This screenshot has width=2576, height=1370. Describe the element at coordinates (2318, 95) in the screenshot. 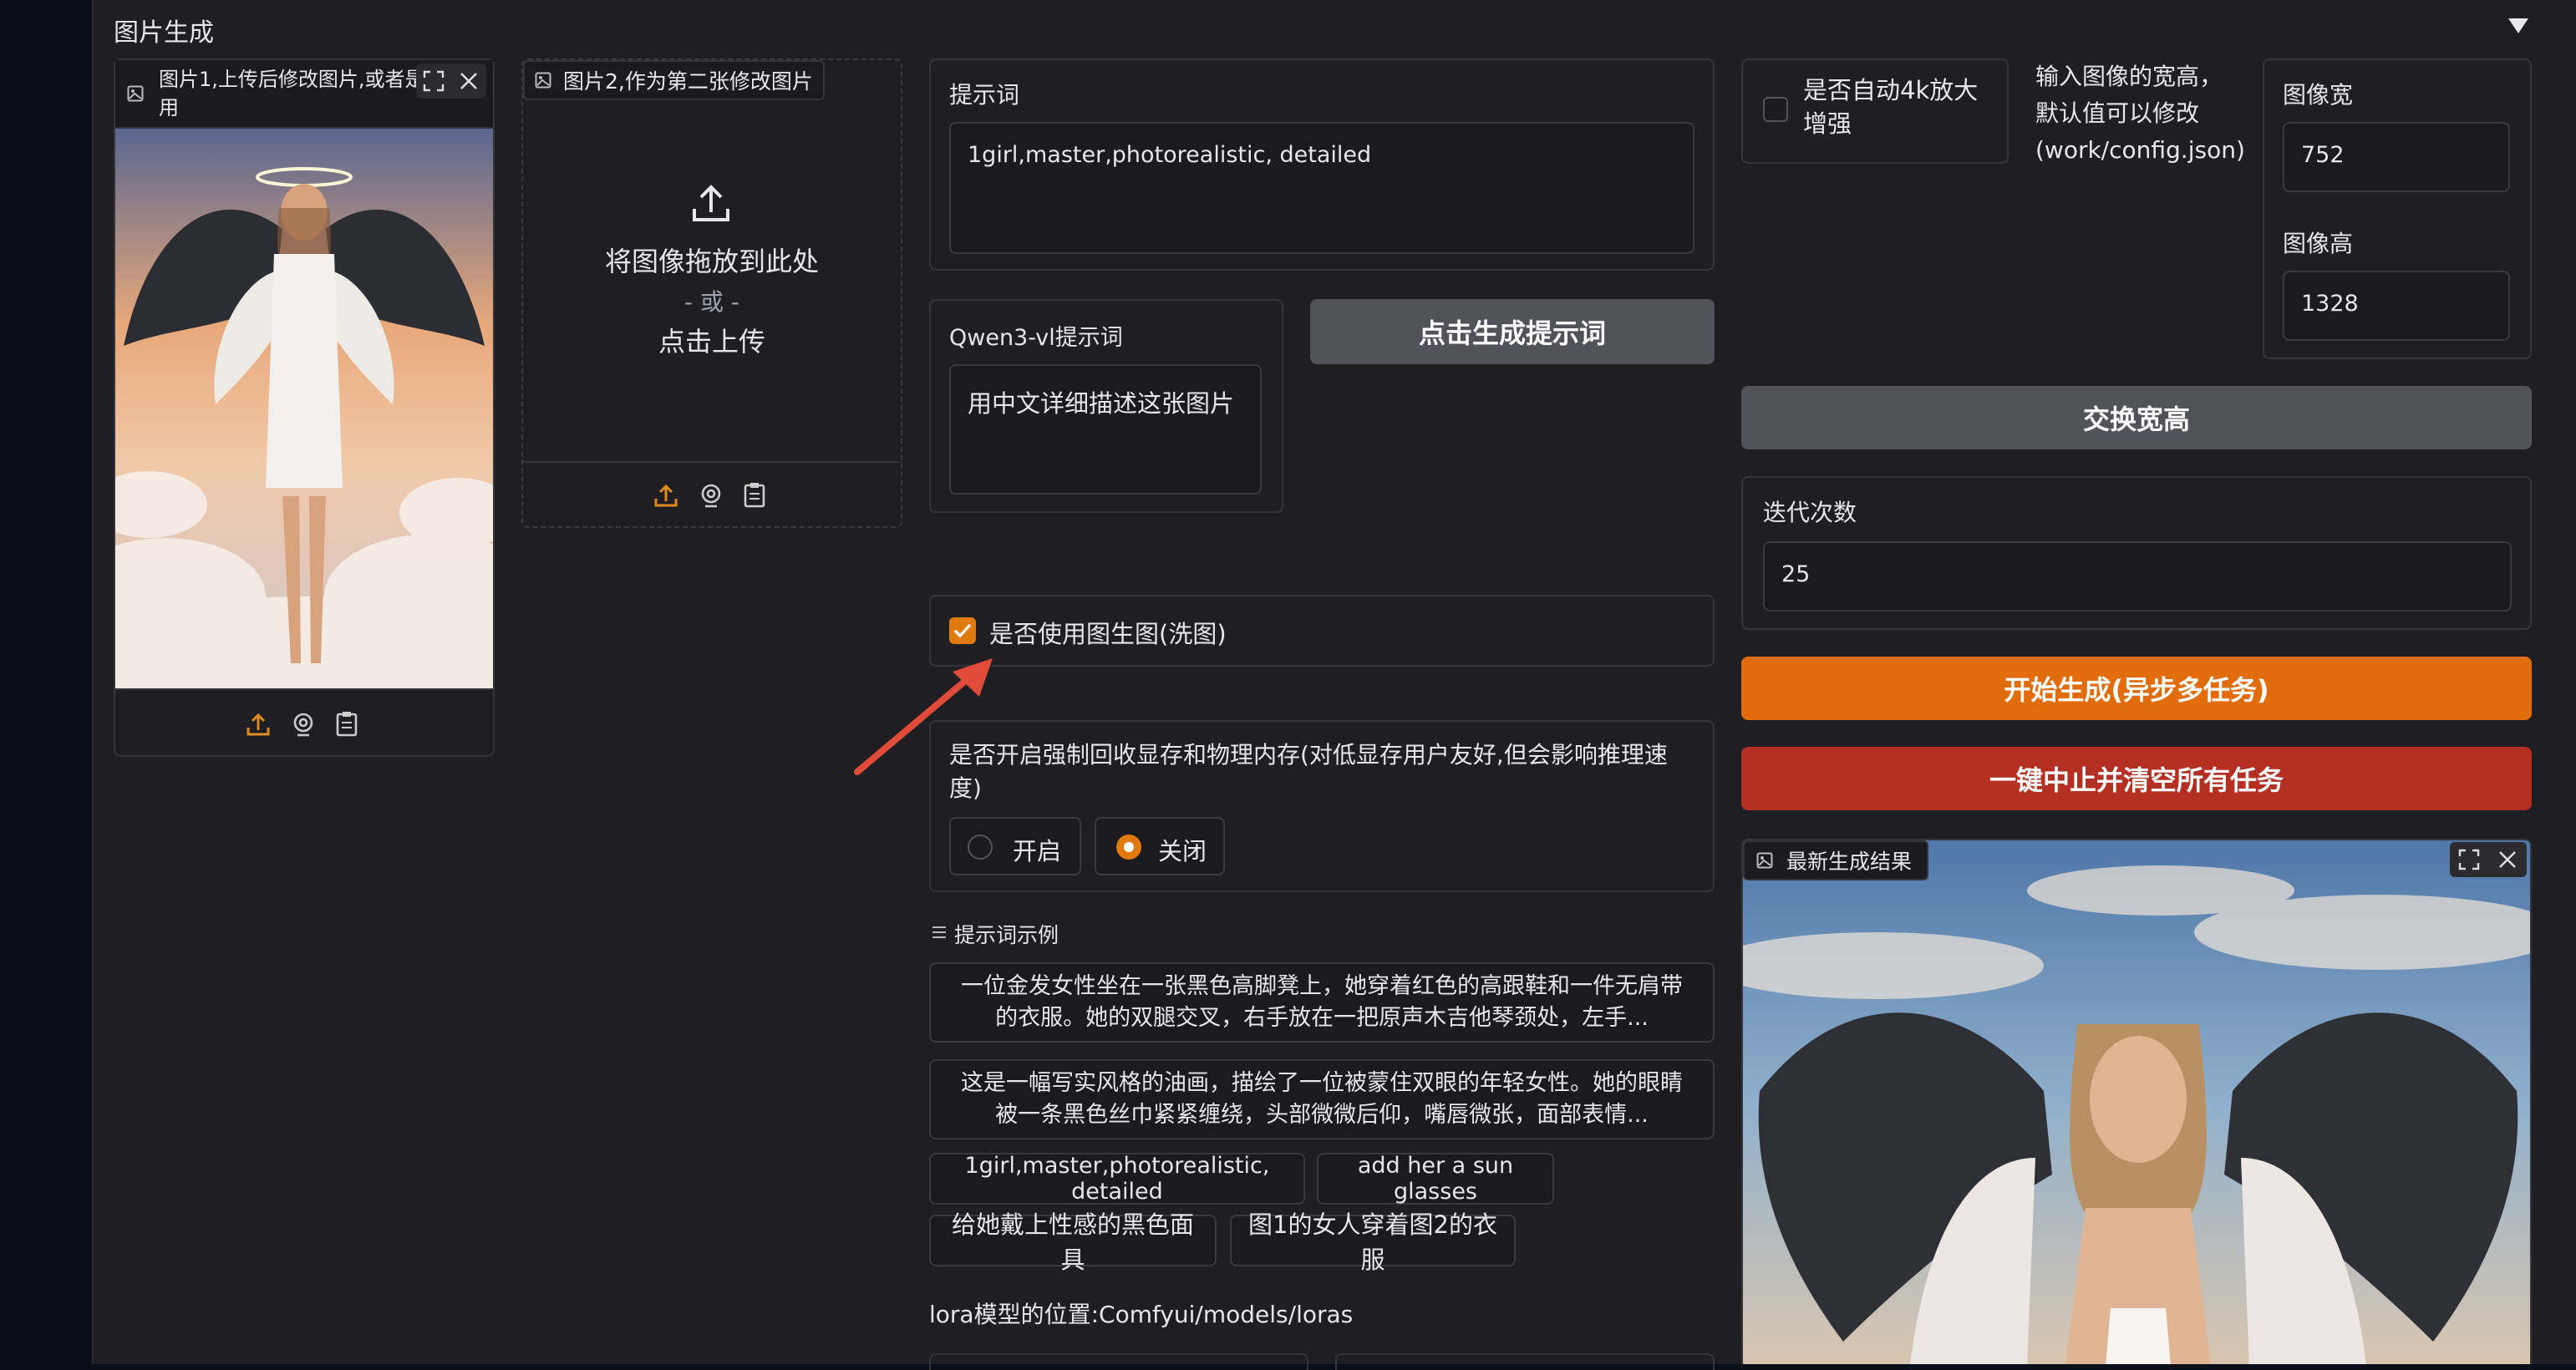

I see `width-label: 图像宽` at that location.